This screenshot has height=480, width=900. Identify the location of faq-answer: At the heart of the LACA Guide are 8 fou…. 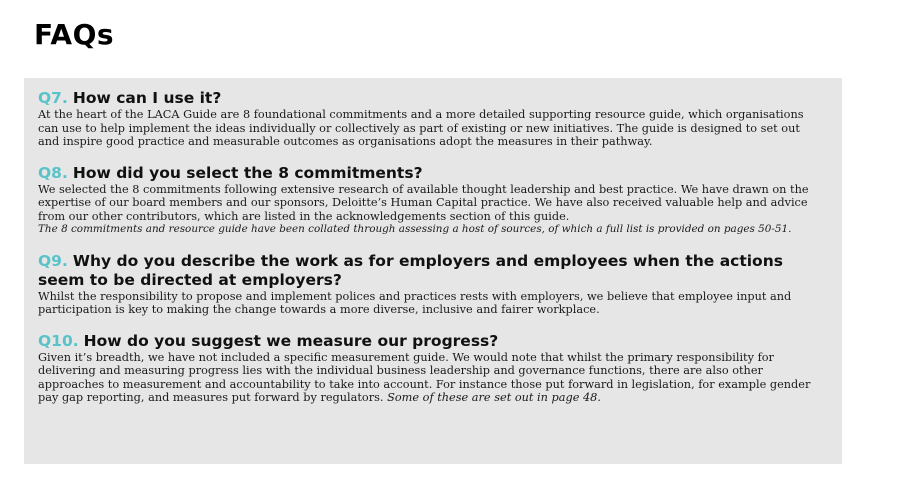
(421, 128).